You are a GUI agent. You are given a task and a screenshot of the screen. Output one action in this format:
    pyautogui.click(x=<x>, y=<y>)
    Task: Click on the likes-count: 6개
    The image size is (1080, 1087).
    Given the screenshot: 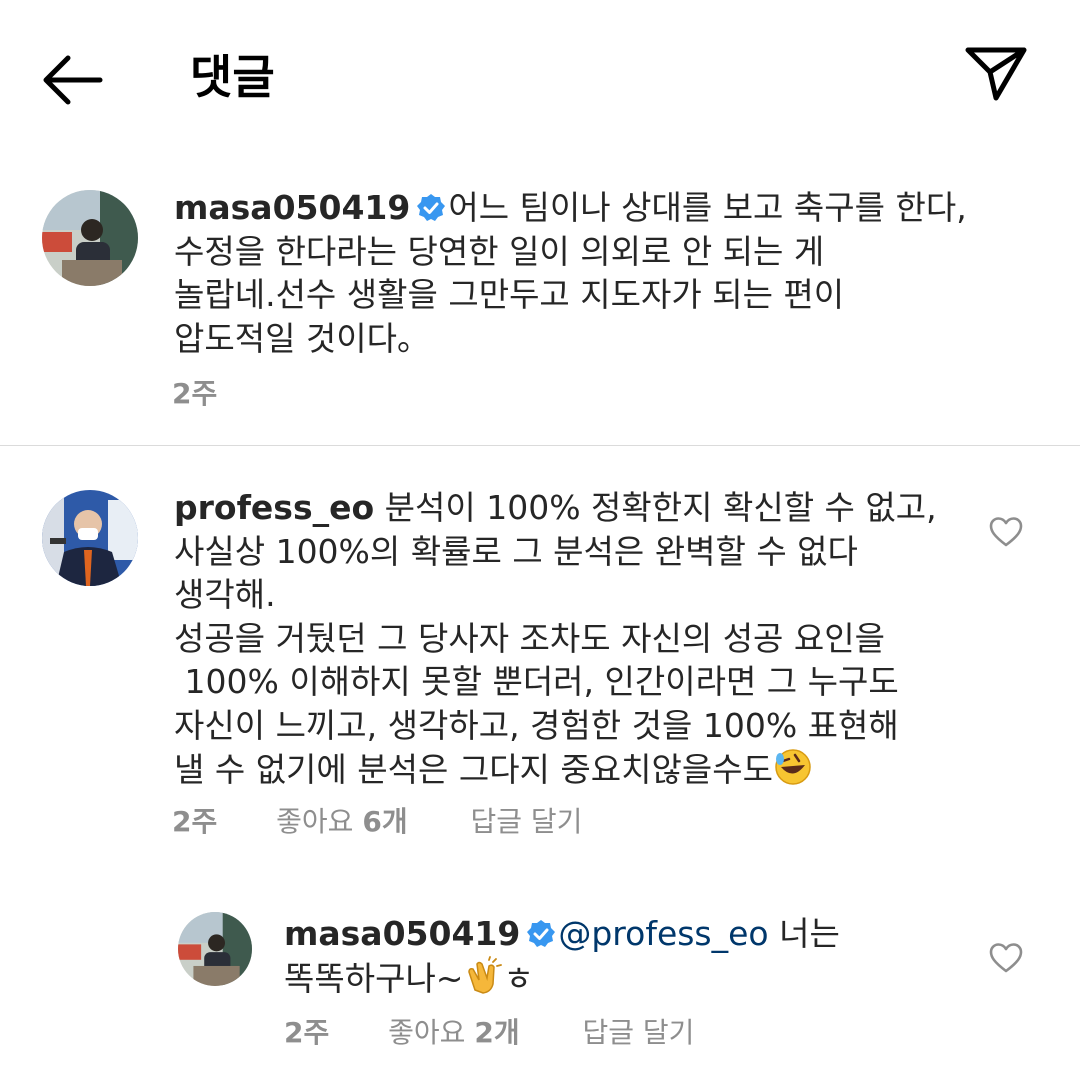 What is the action you would take?
    pyautogui.click(x=385, y=821)
    